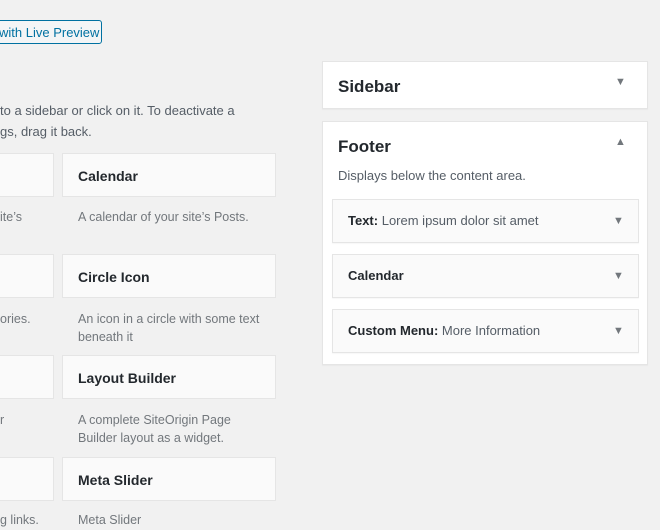 The image size is (660, 530). What do you see at coordinates (127, 378) in the screenshot?
I see `widget-title: Layout Builder` at bounding box center [127, 378].